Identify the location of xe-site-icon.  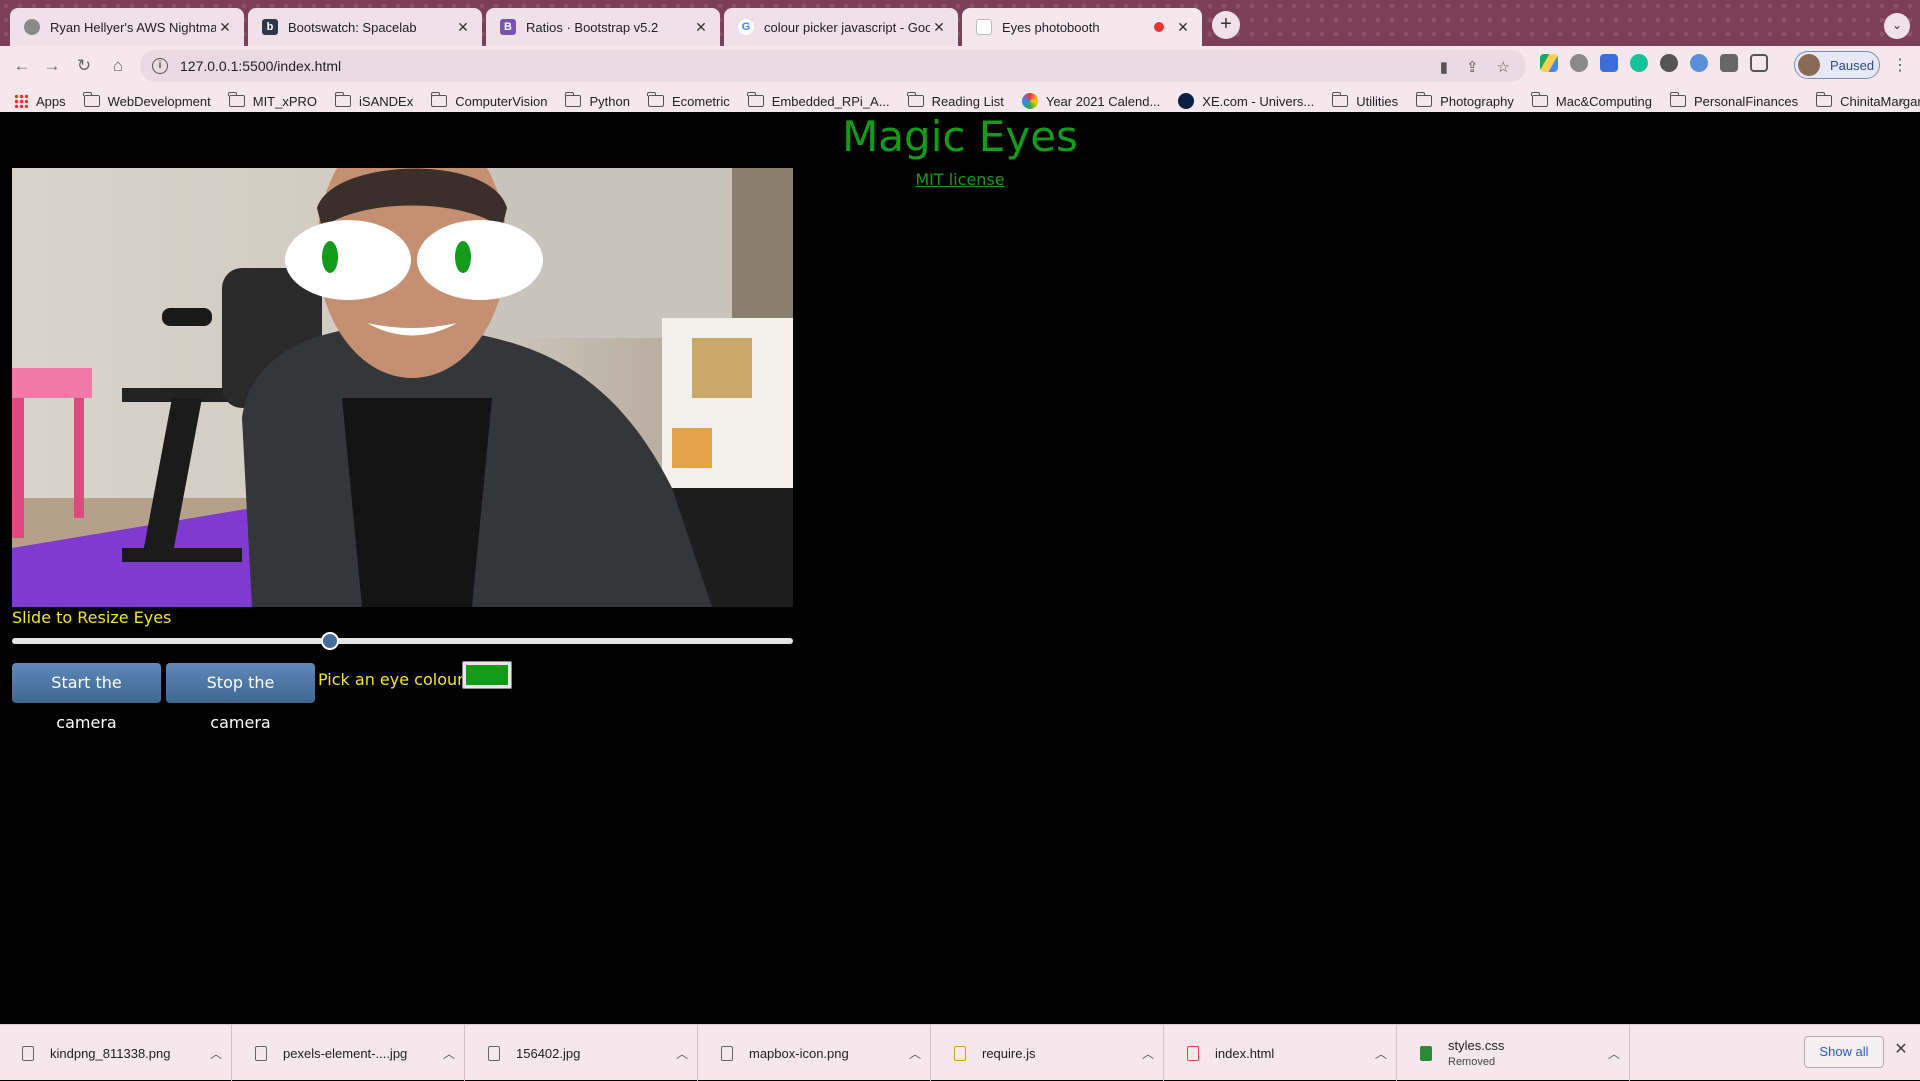
(1186, 101).